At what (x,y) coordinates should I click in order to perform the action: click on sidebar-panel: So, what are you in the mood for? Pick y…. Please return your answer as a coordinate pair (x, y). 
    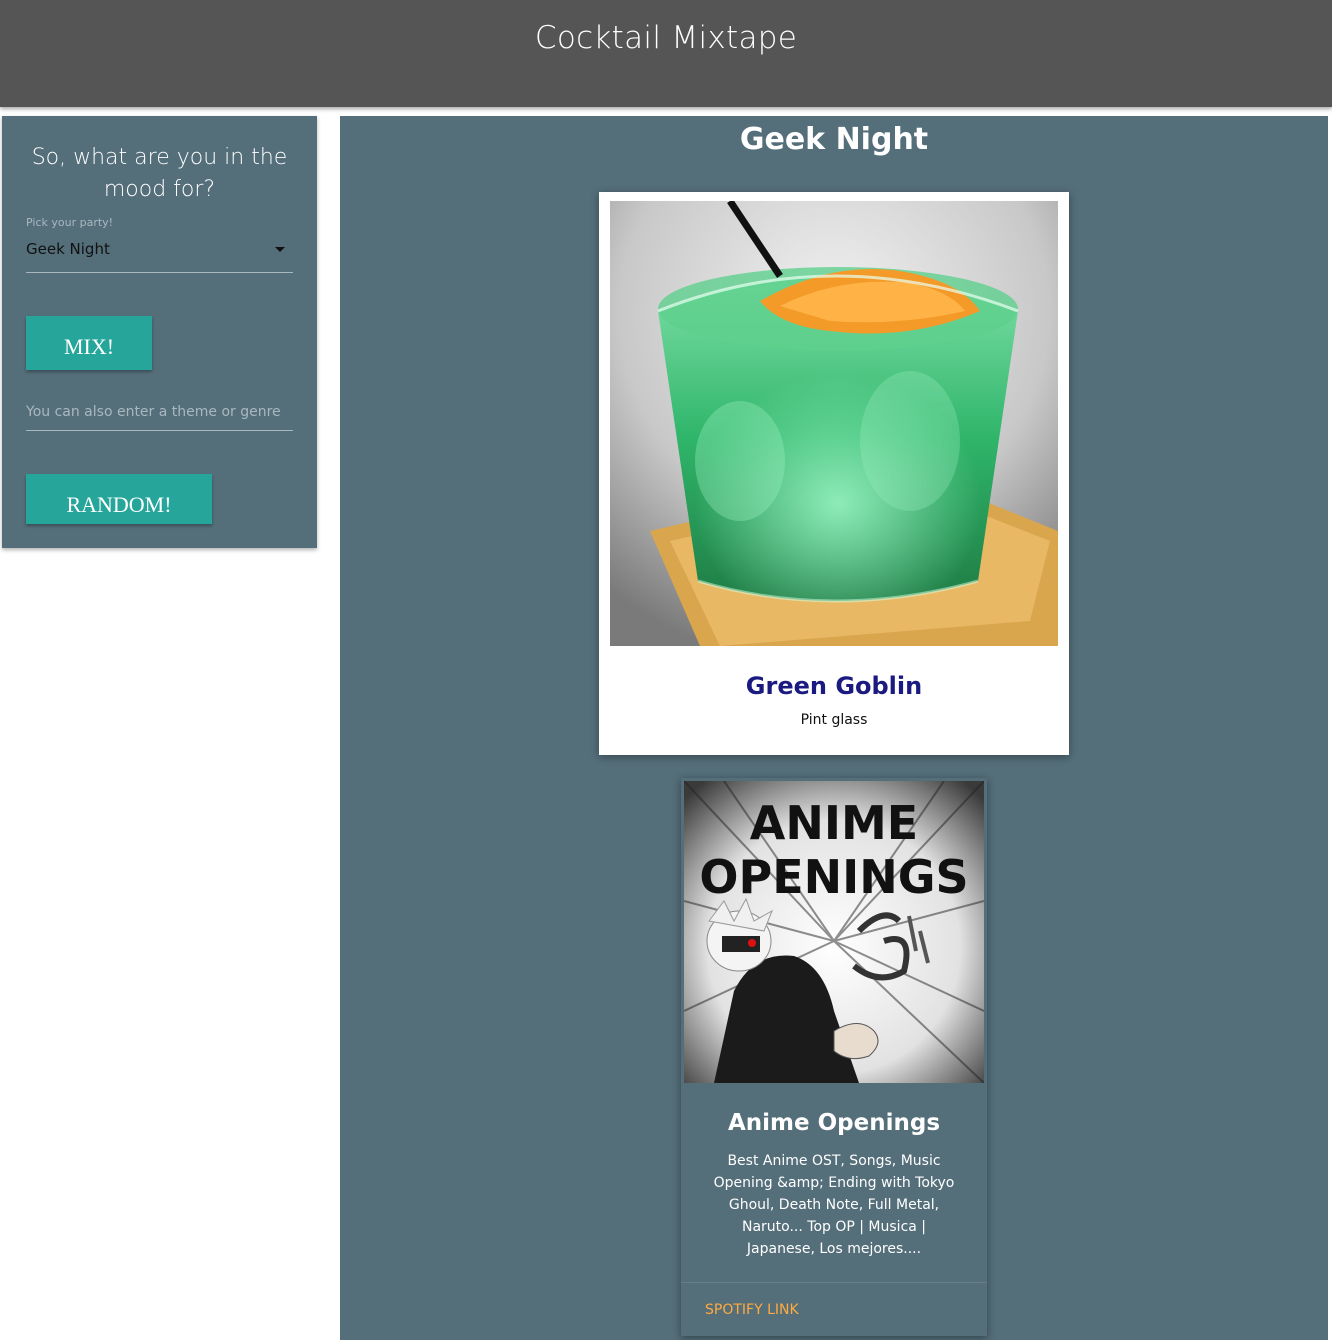
    Looking at the image, I should click on (159, 332).